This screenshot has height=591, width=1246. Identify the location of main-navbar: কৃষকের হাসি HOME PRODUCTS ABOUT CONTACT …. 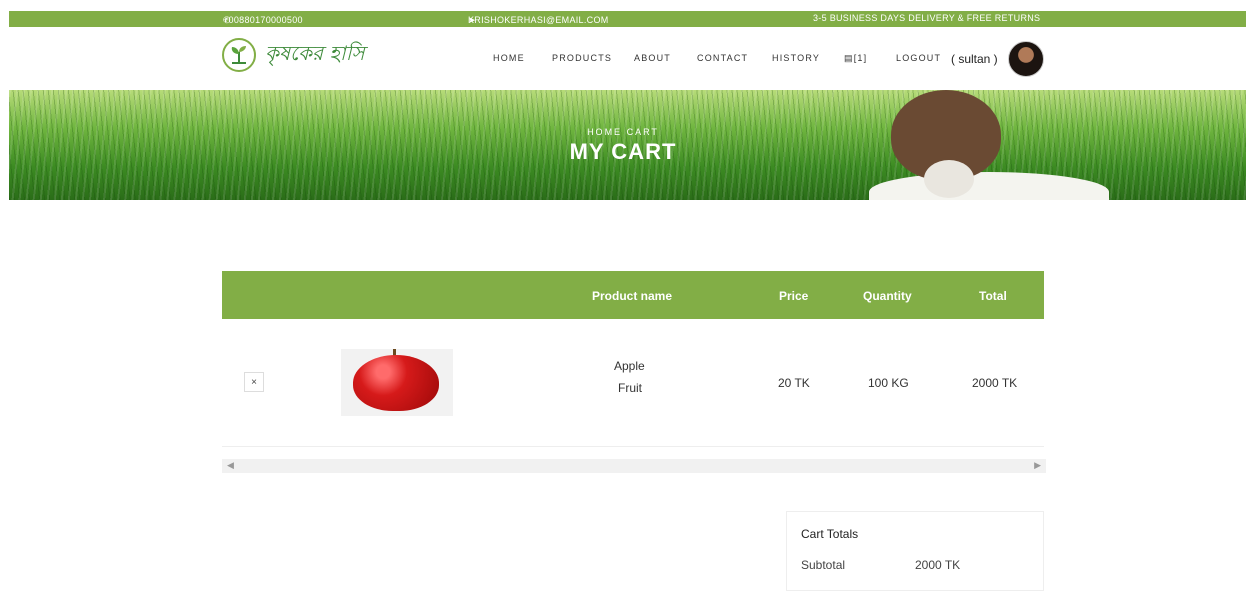
(623, 58).